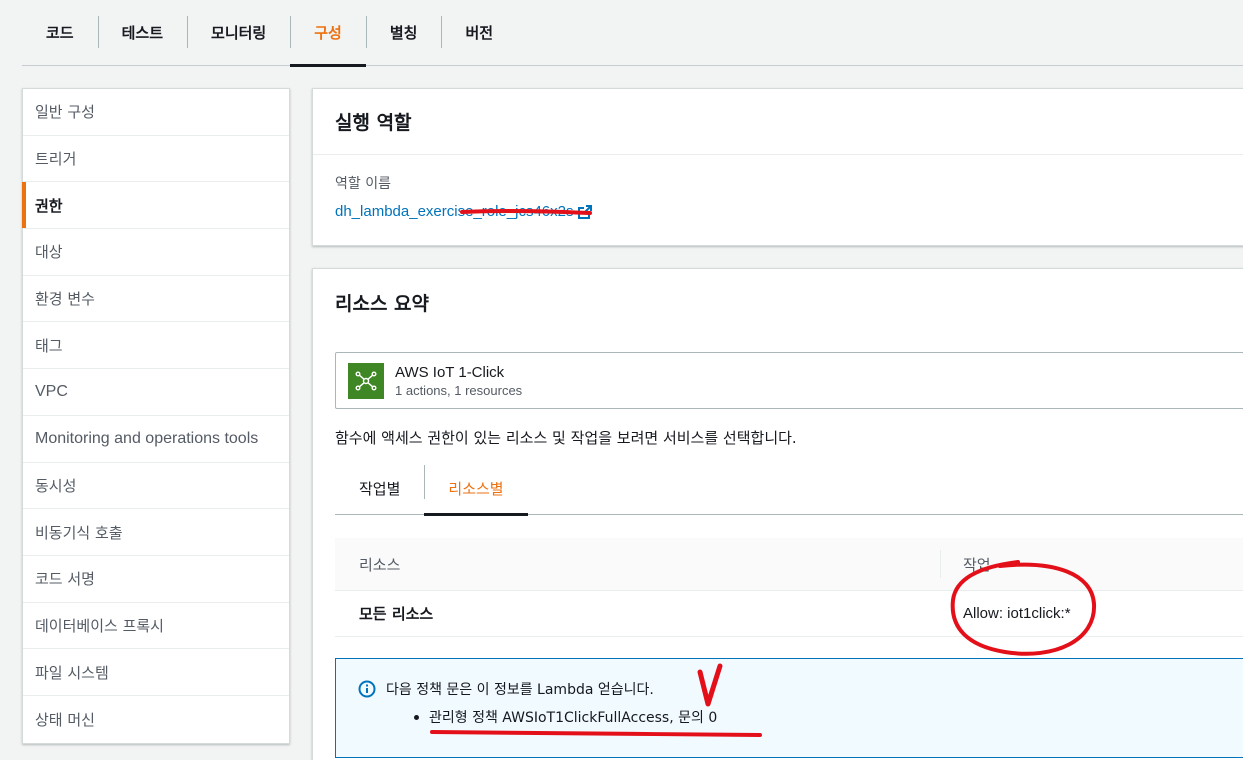  What do you see at coordinates (778, 122) in the screenshot?
I see `execution-role-title: 실행 역할` at bounding box center [778, 122].